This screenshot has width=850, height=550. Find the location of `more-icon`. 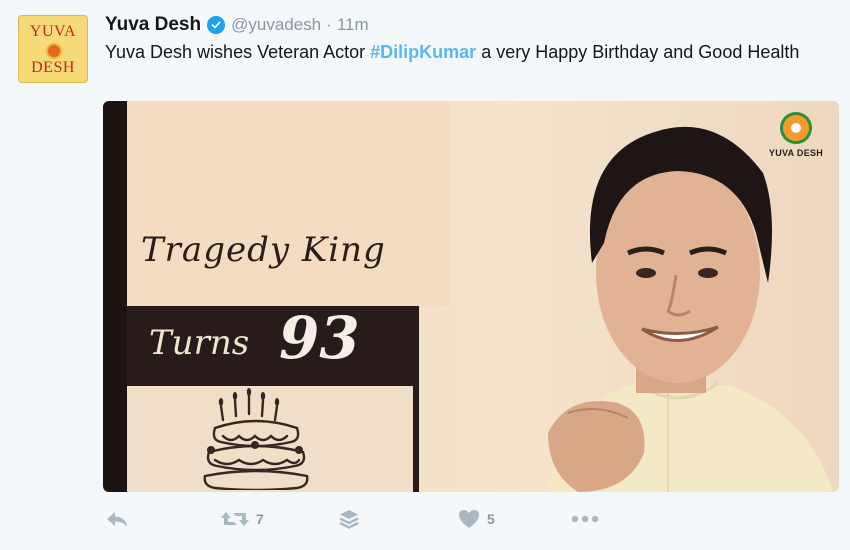

more-icon is located at coordinates (585, 519).